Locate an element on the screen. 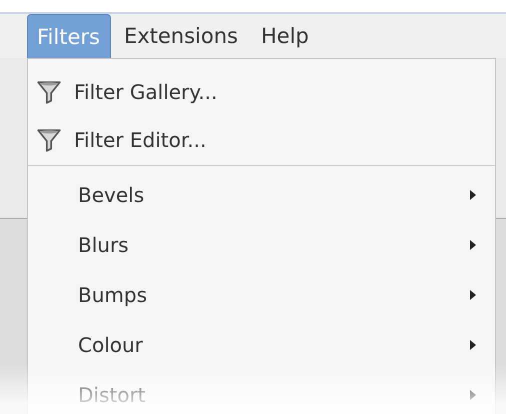 This screenshot has height=414, width=506. menu-bar-item: Extensions is located at coordinates (181, 36).